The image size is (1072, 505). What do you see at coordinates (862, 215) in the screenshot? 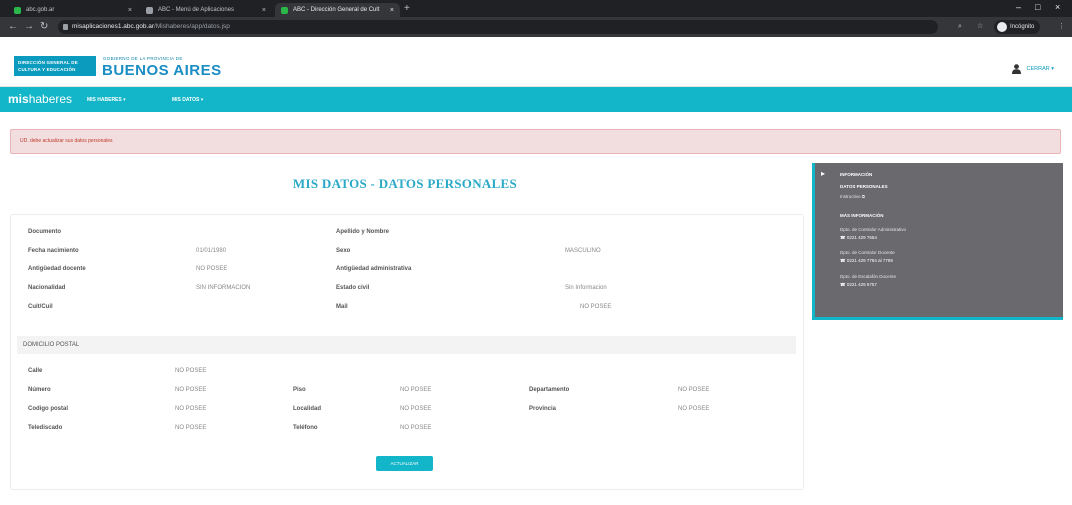
I see `info-subheading: MÁS INFORMACIÓN` at bounding box center [862, 215].